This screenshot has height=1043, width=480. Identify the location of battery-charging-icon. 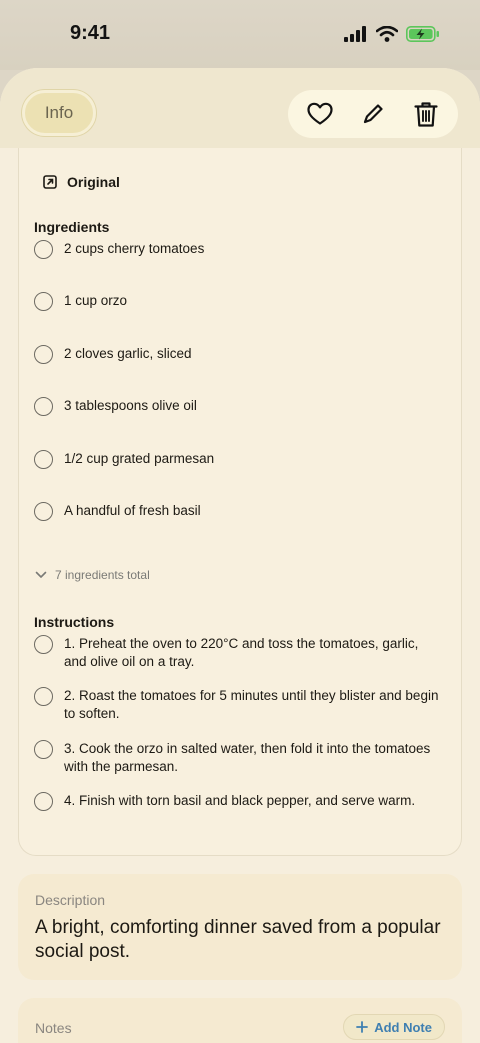
(422, 34).